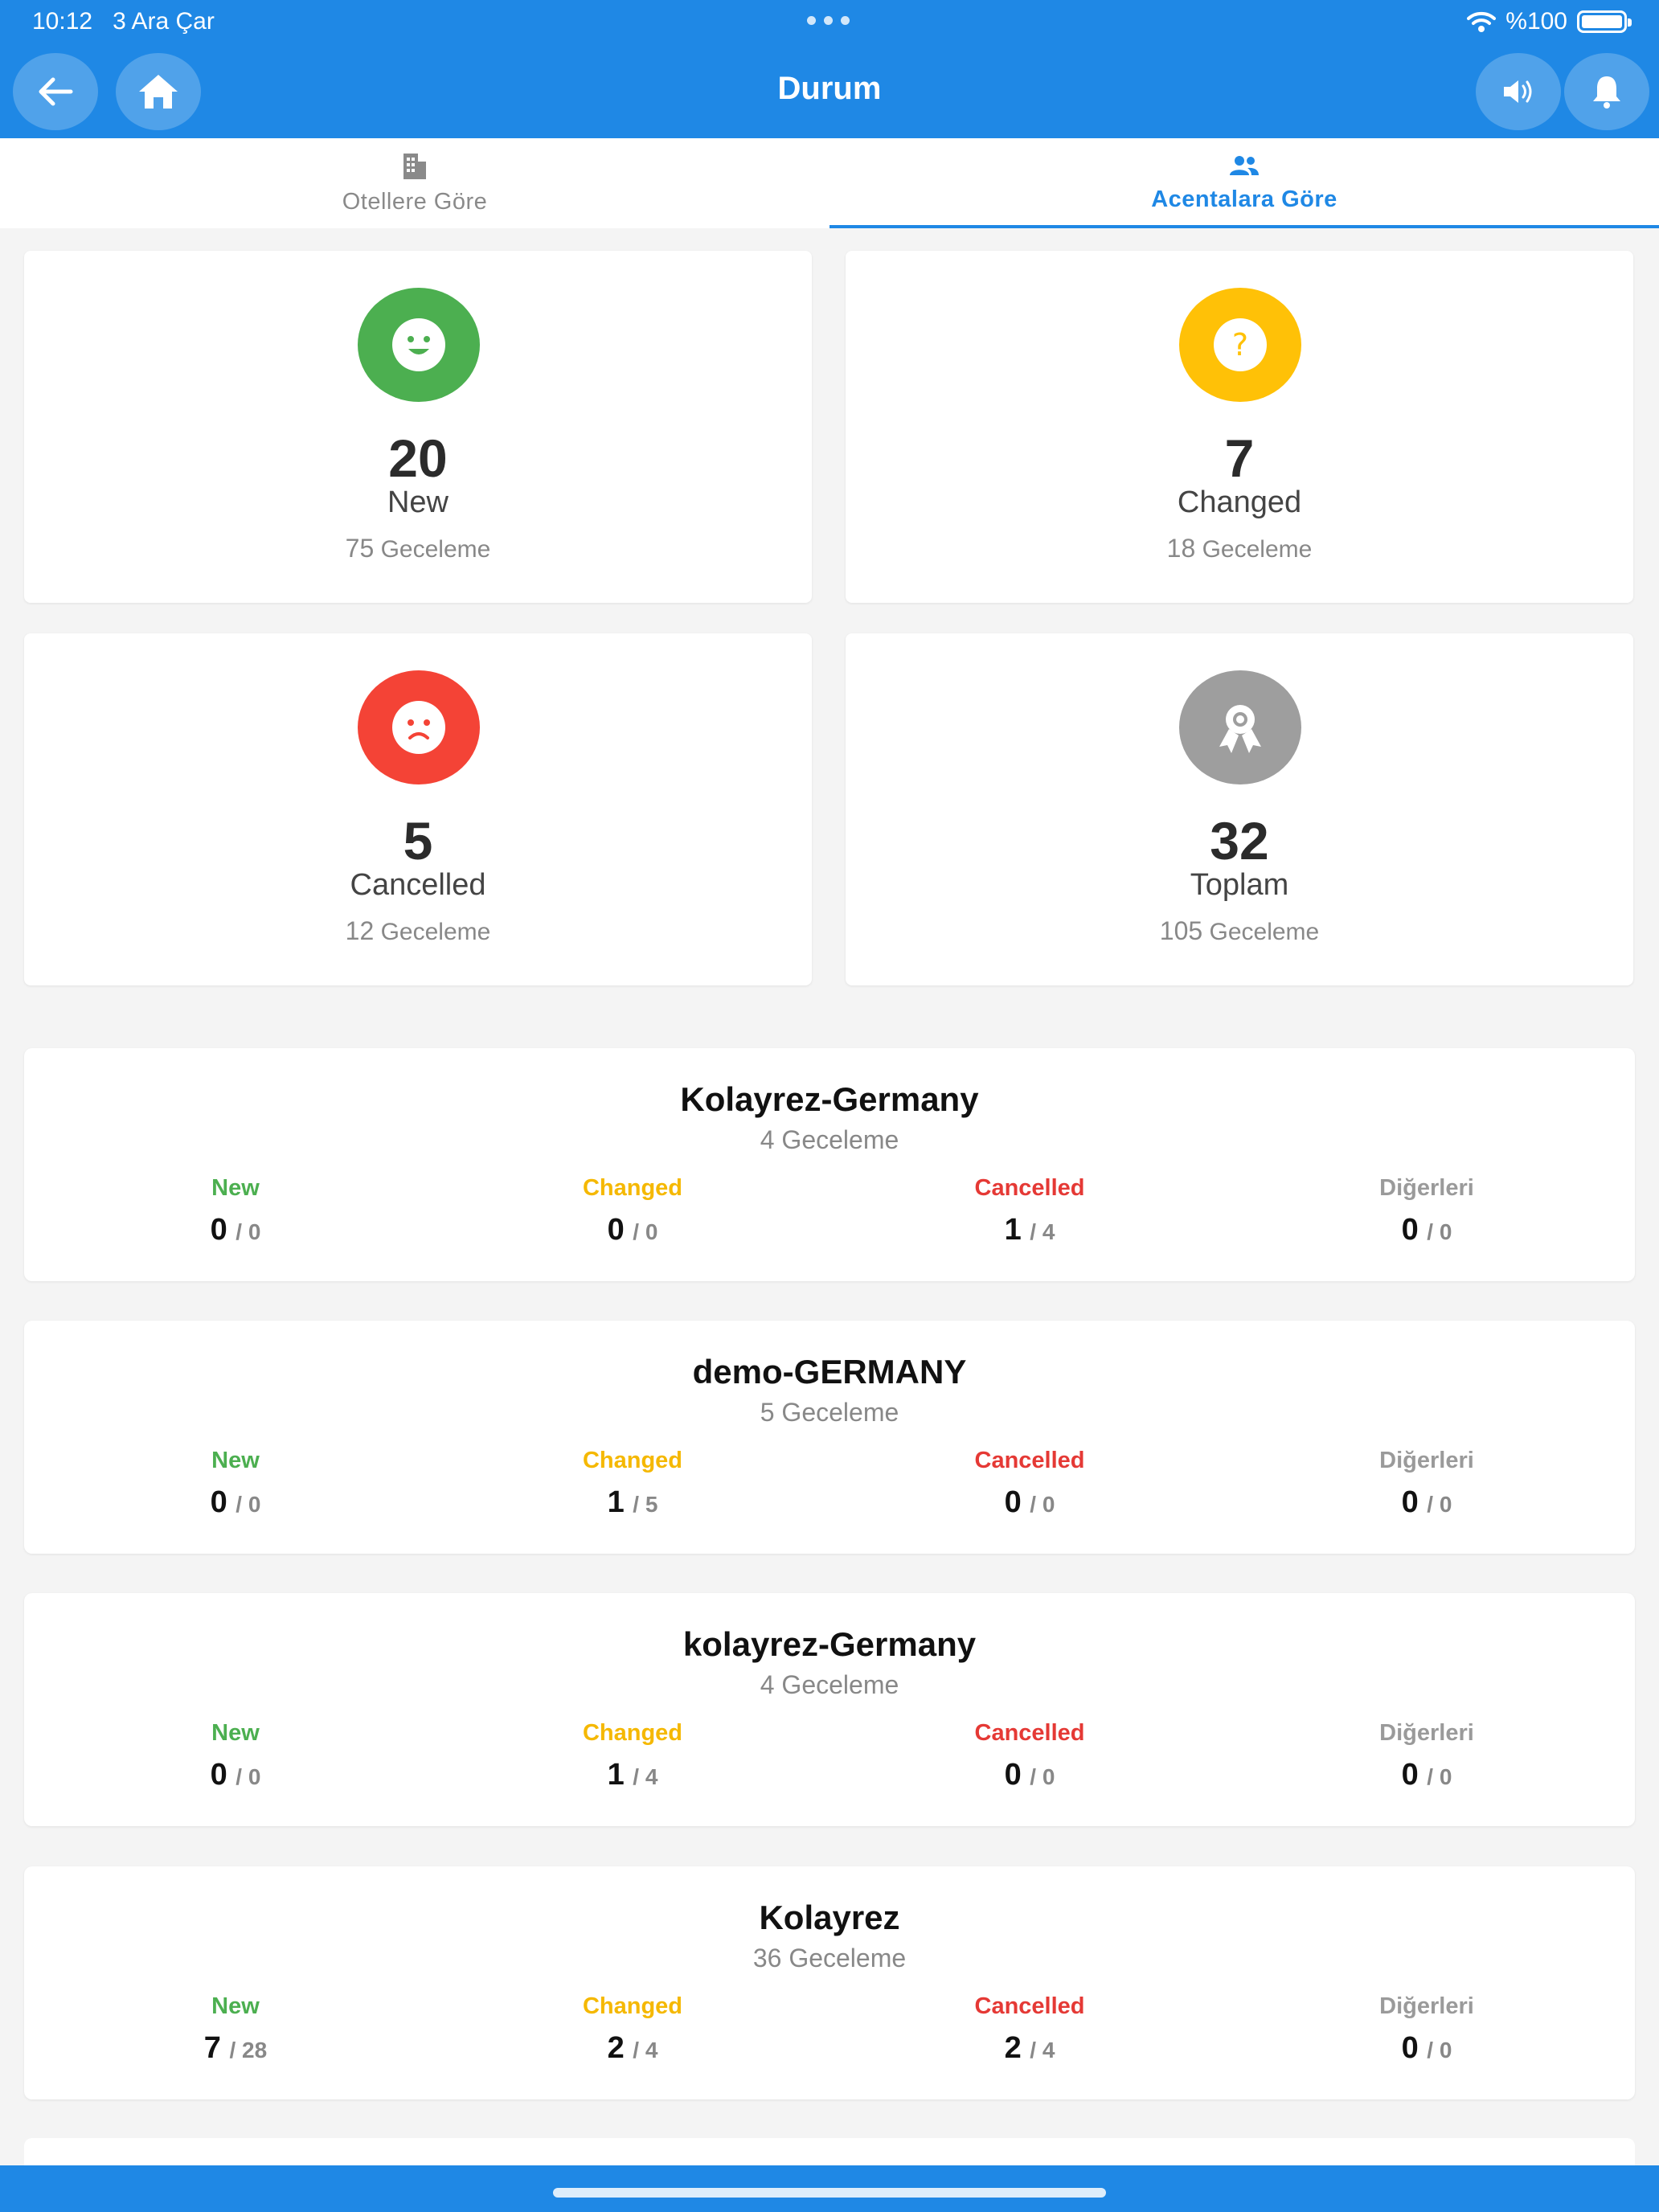 The height and width of the screenshot is (2212, 1659). Describe the element at coordinates (1239, 502) in the screenshot. I see `summary-label: Changed` at that location.